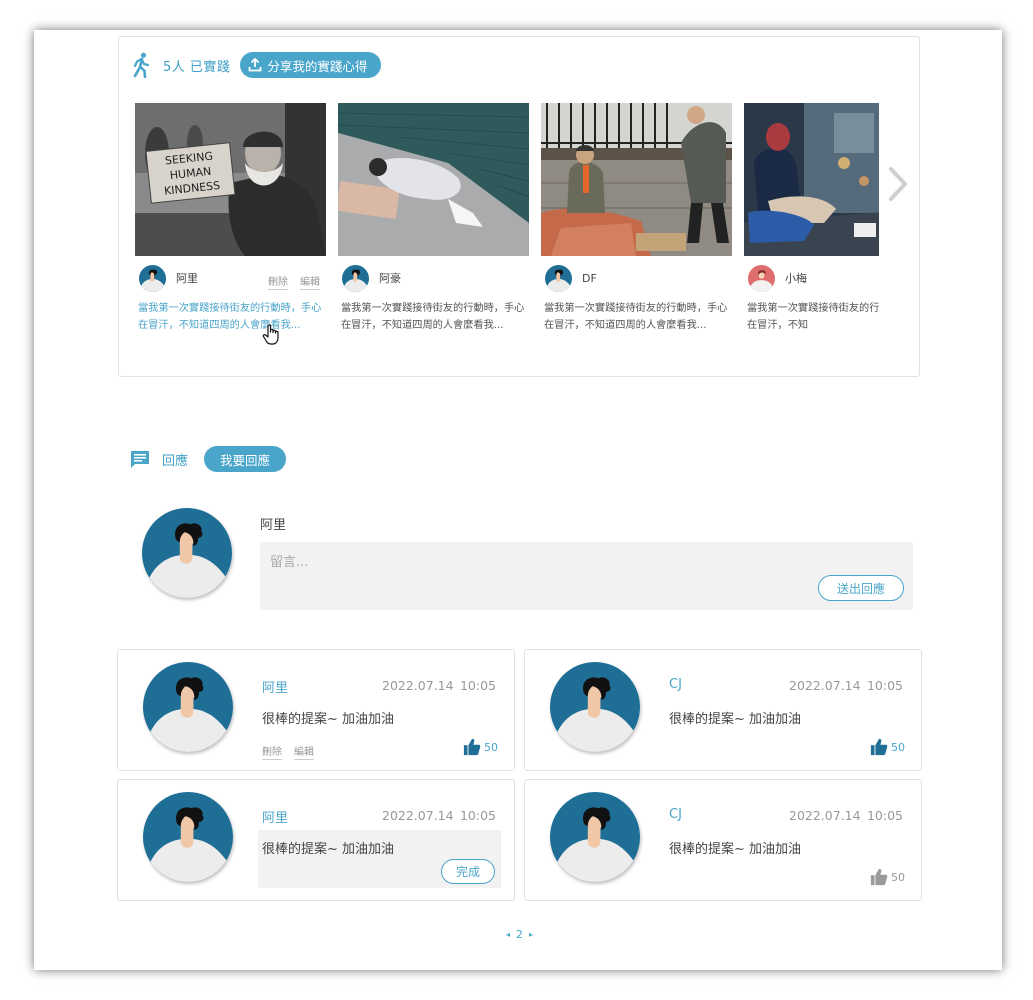 Image resolution: width=1033 pixels, height=1000 pixels. What do you see at coordinates (230, 278) in the screenshot?
I see `practice-author-row: 阿里 刪除 編輯` at bounding box center [230, 278].